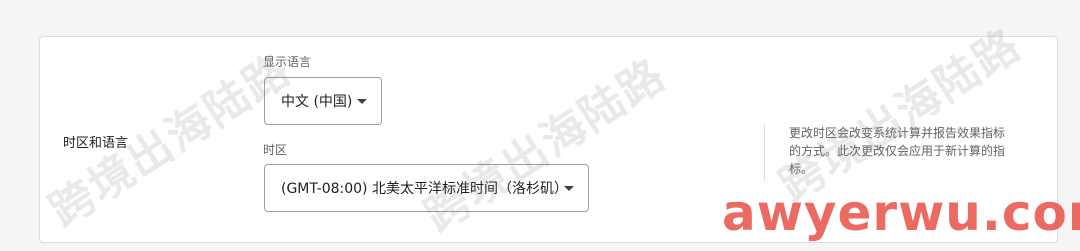 This screenshot has width=1080, height=251. What do you see at coordinates (96, 143) in the screenshot?
I see `section-title: 时区和语言` at bounding box center [96, 143].